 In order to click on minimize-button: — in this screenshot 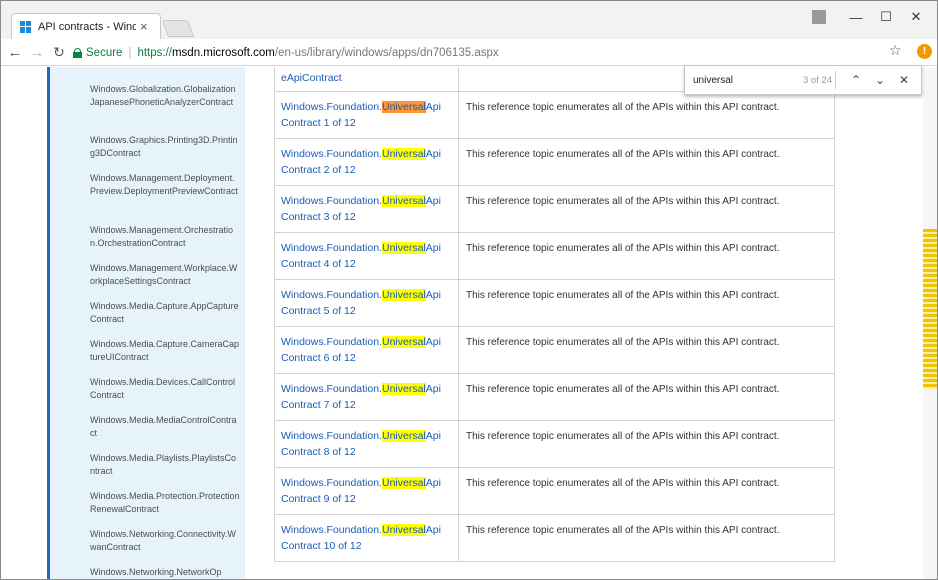, I will do `click(856, 17)`.